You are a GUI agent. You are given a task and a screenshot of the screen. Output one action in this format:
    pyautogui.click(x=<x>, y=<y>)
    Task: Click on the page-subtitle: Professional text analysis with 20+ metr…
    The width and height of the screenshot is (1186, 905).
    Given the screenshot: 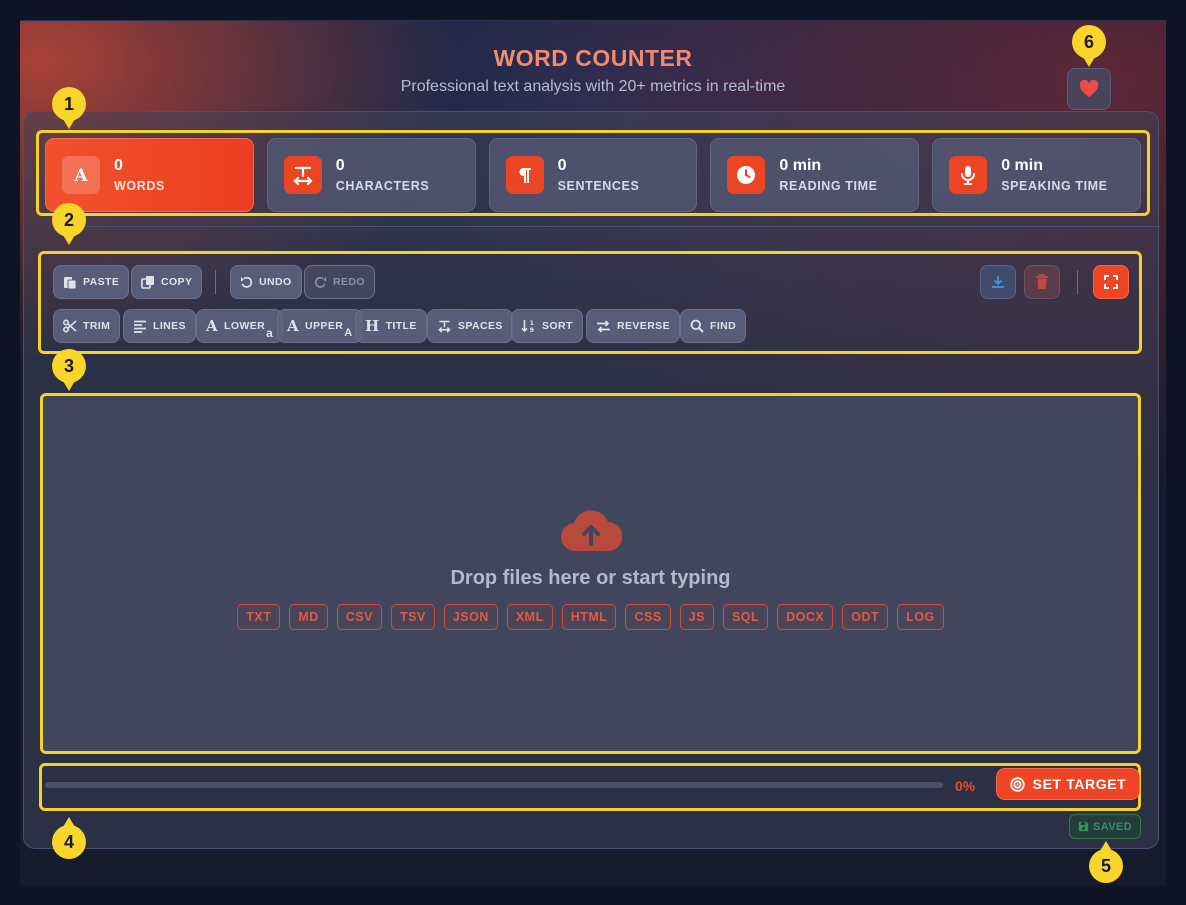 What is the action you would take?
    pyautogui.click(x=593, y=86)
    